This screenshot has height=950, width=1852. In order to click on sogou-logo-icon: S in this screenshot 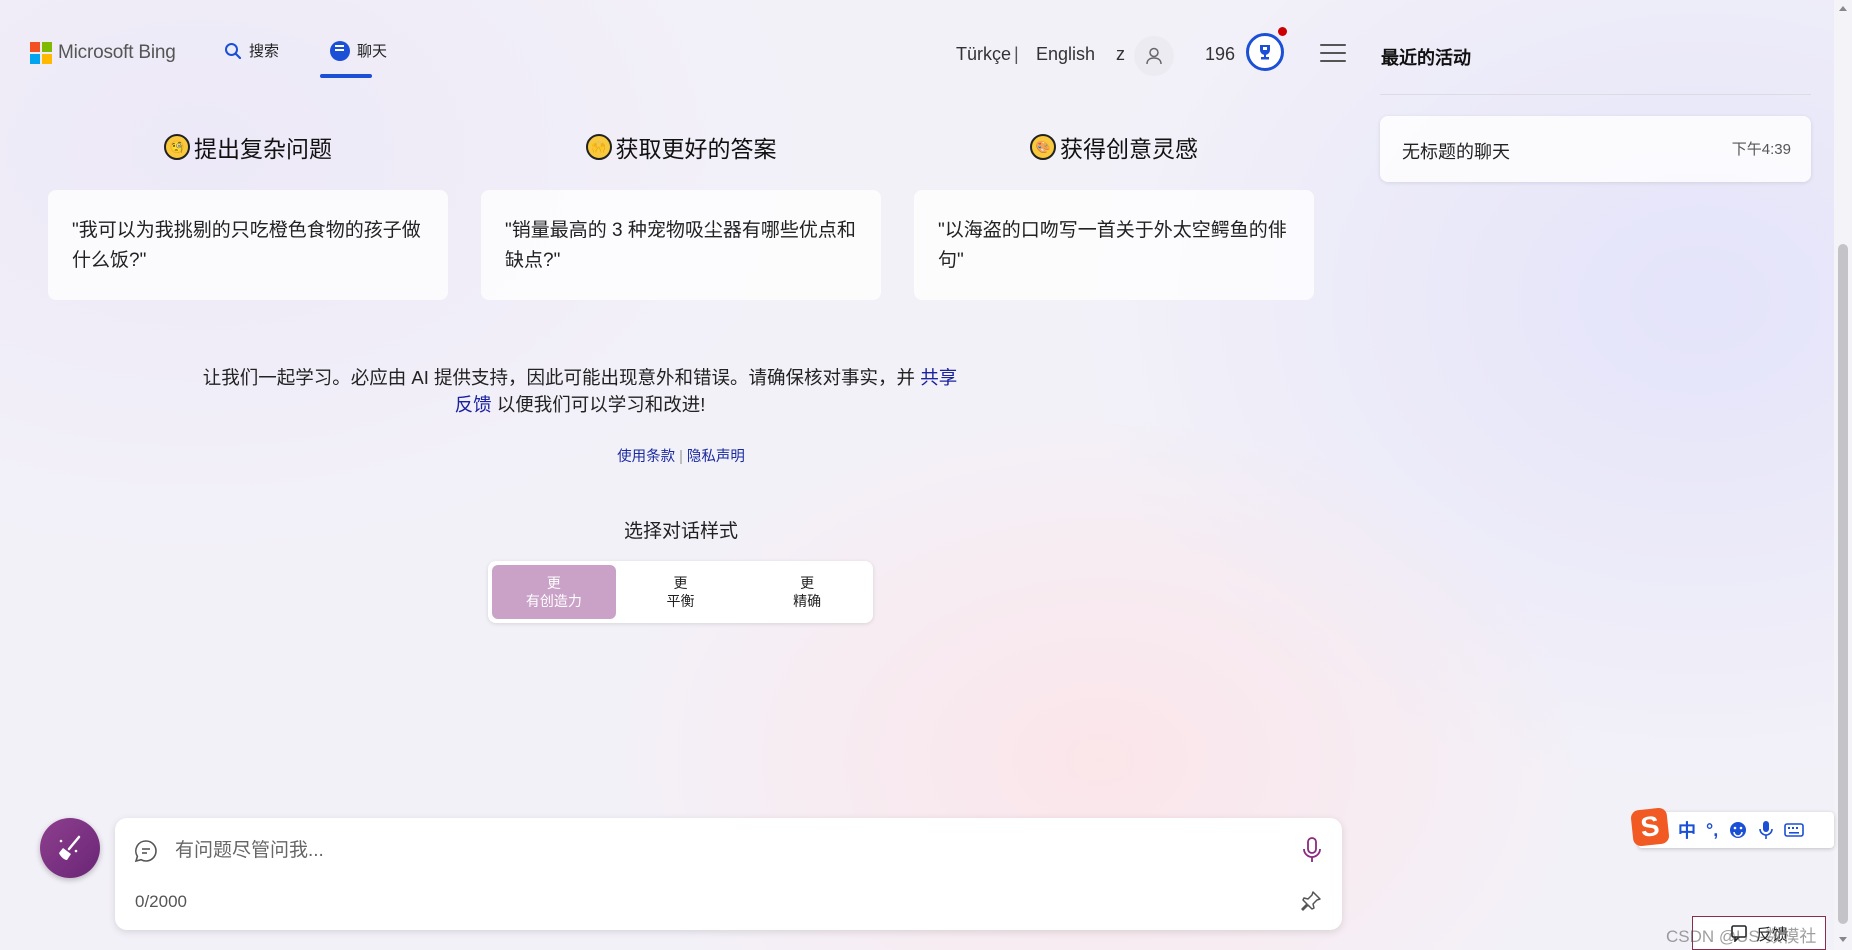, I will do `click(1650, 827)`.